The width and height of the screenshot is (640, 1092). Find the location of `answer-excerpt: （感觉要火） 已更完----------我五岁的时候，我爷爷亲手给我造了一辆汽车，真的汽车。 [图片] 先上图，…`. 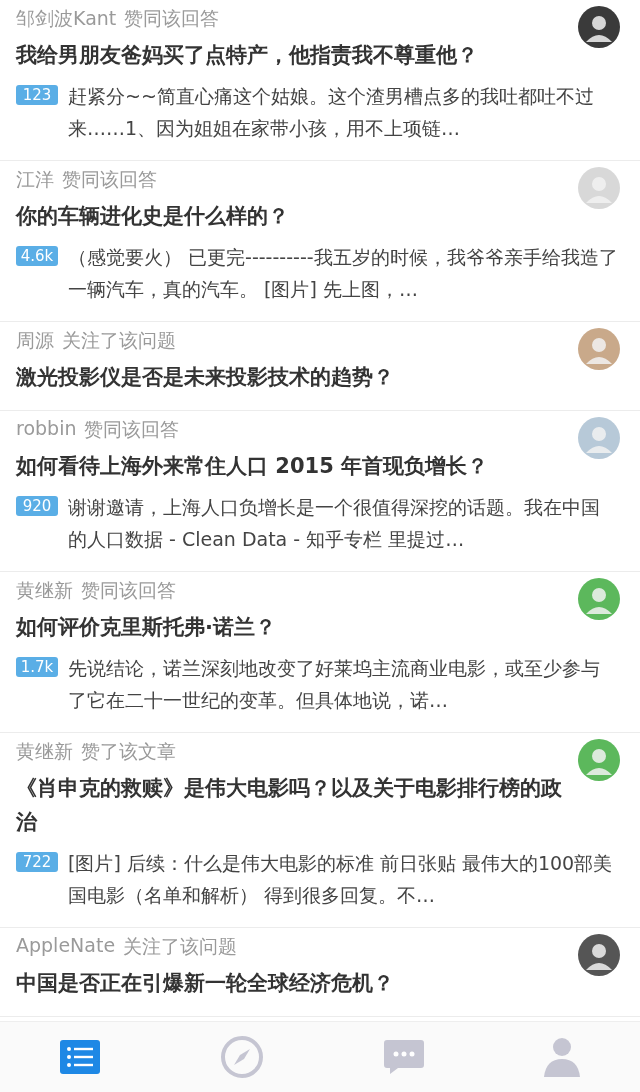

answer-excerpt: （感觉要火） 已更完----------我五岁的时候，我爷爷亲手给我造了一辆汽车，真的汽车。 [图片] 先上图，… is located at coordinates (343, 273).